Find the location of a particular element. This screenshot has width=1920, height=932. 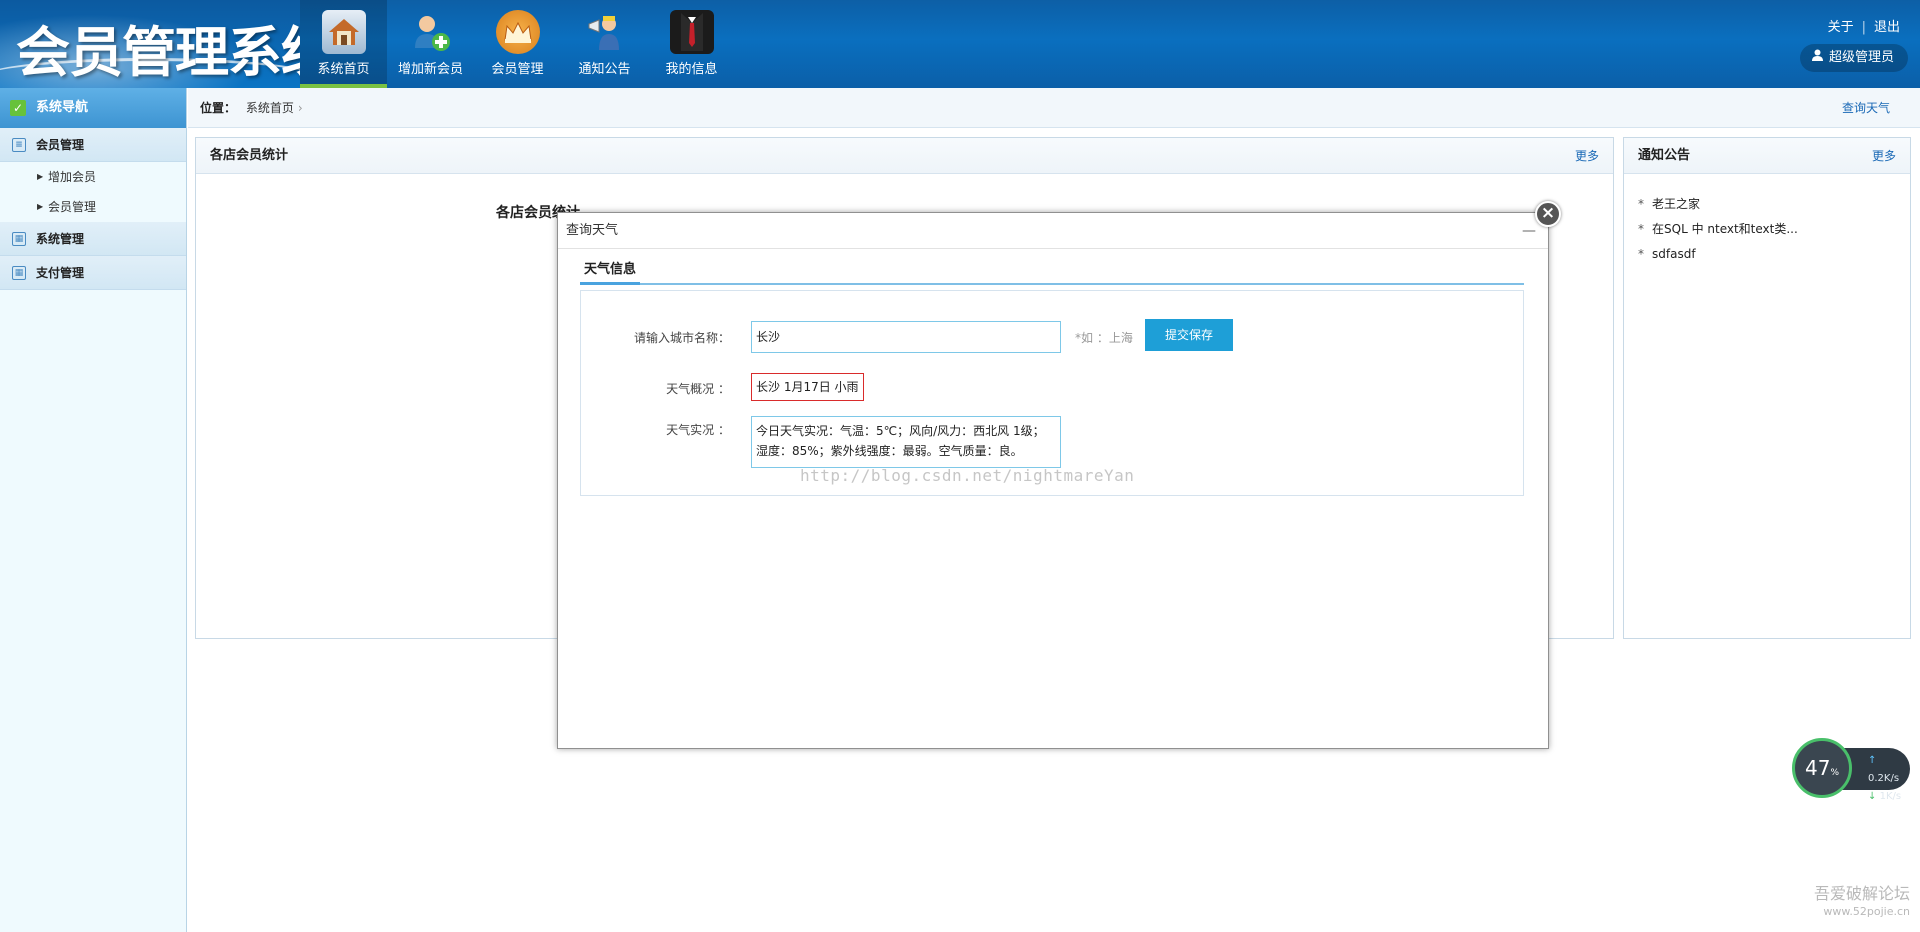

sidebar-title: ✓ 系统导航 is located at coordinates (93, 108).